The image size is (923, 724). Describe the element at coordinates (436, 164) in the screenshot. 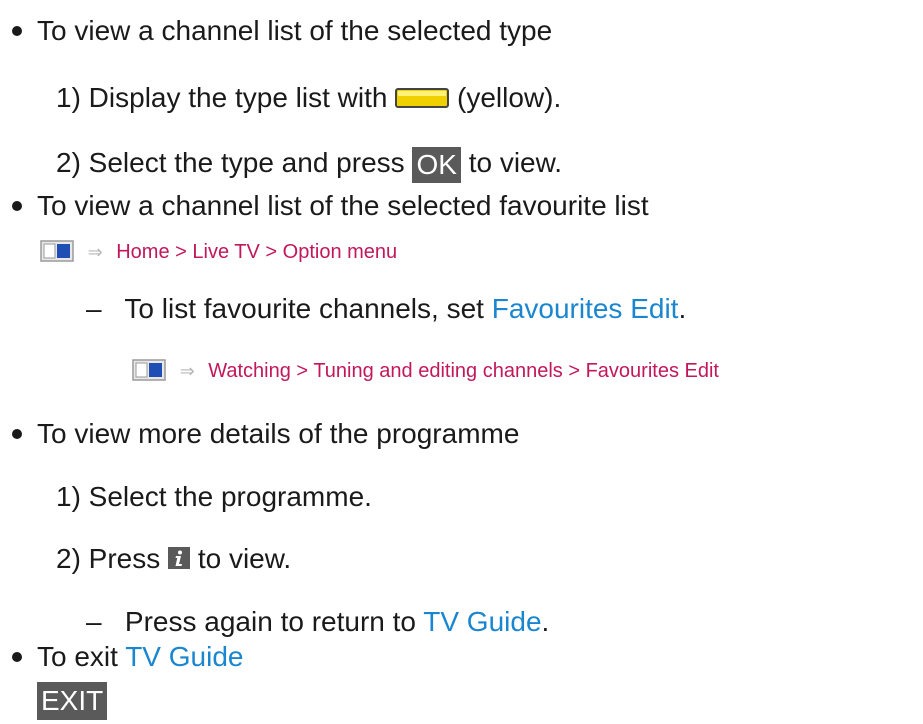

I see `ok-key: OK` at that location.